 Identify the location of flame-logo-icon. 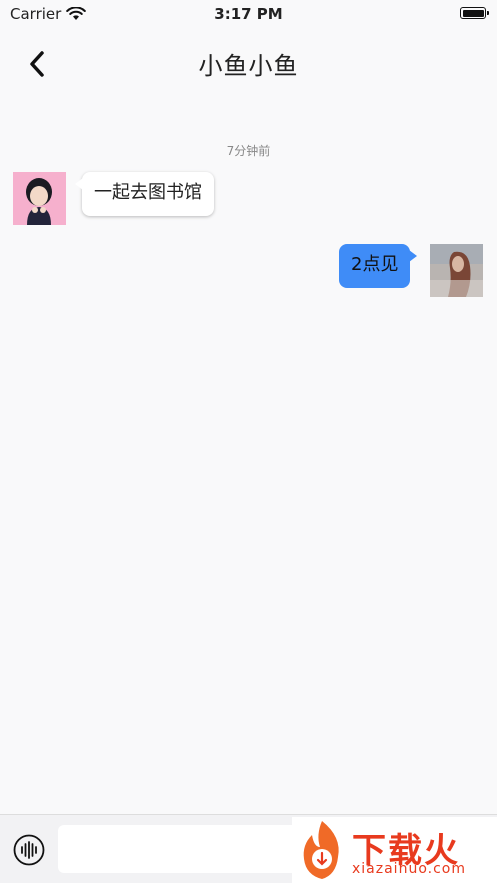
(321, 850).